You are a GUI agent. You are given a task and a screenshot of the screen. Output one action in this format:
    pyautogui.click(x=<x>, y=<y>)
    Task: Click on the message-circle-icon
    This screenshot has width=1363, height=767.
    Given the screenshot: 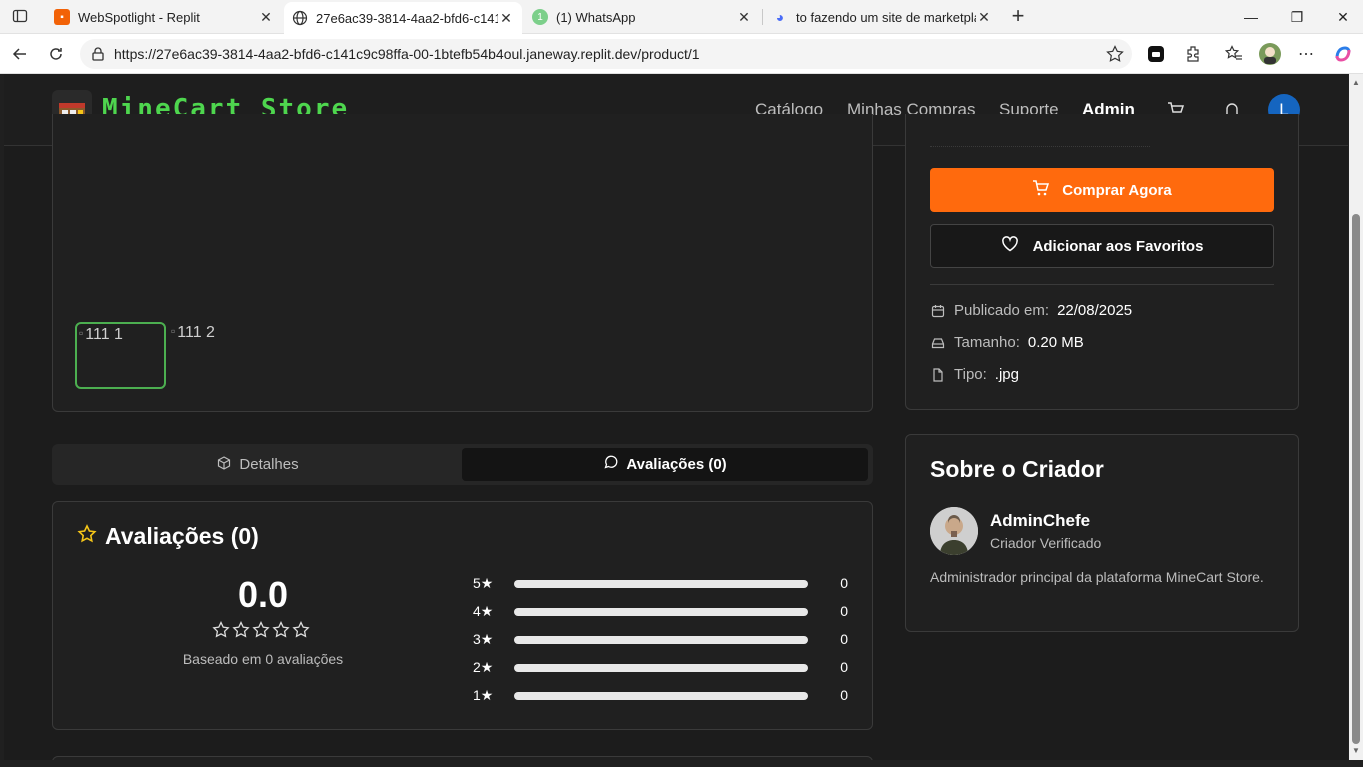 What is the action you would take?
    pyautogui.click(x=610, y=464)
    